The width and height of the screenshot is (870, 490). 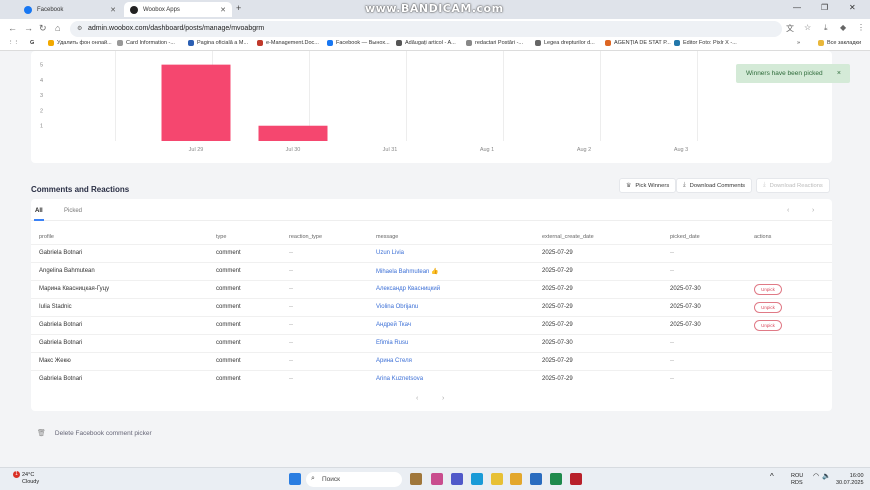 I want to click on pick-winners-button: ♛ Pick Winners, so click(x=648, y=185).